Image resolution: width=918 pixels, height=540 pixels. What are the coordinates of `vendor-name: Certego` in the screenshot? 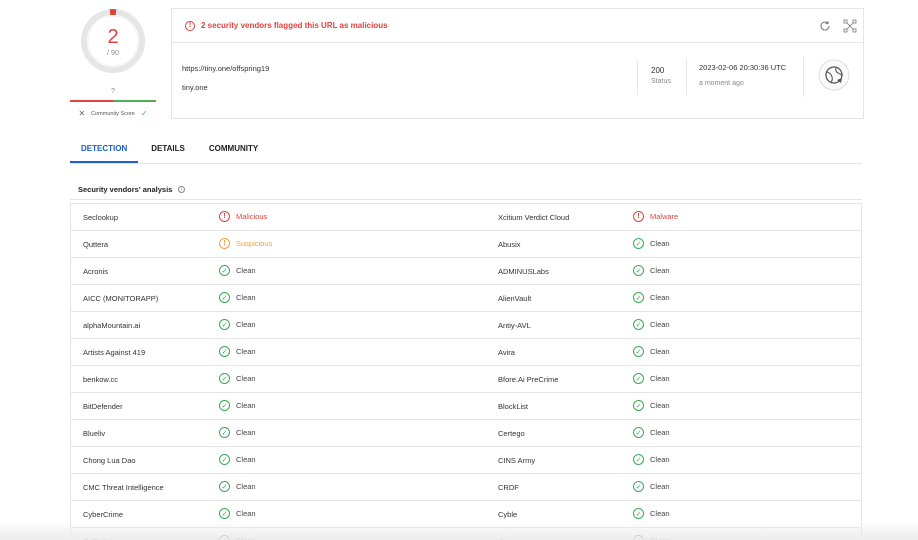 It's located at (511, 433).